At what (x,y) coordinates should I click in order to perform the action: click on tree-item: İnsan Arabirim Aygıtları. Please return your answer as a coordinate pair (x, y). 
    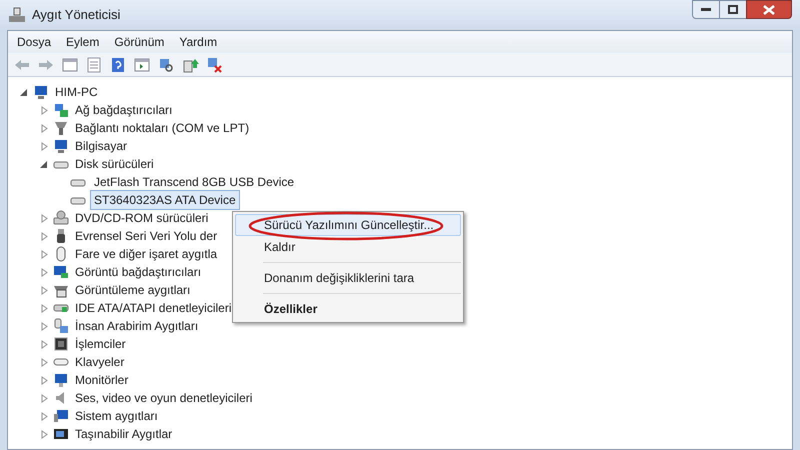
    Looking at the image, I should click on (136, 326).